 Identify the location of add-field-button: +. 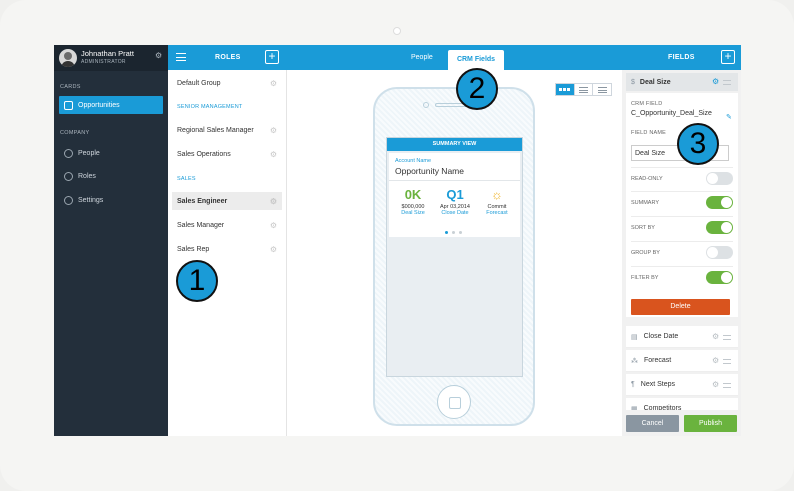
(728, 57).